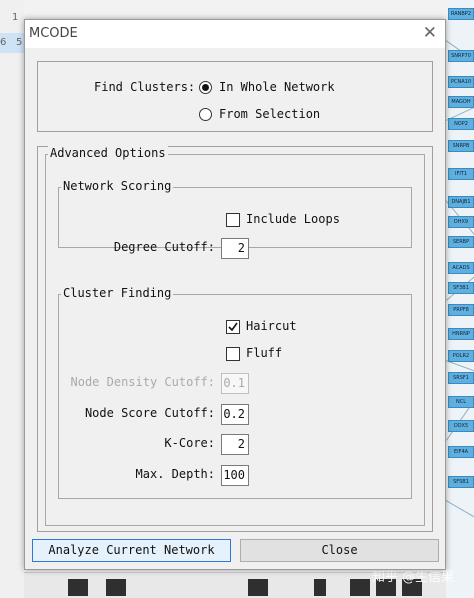 This screenshot has width=474, height=598. What do you see at coordinates (175, 474) in the screenshot?
I see `max-depth-label: Max. Depth:` at bounding box center [175, 474].